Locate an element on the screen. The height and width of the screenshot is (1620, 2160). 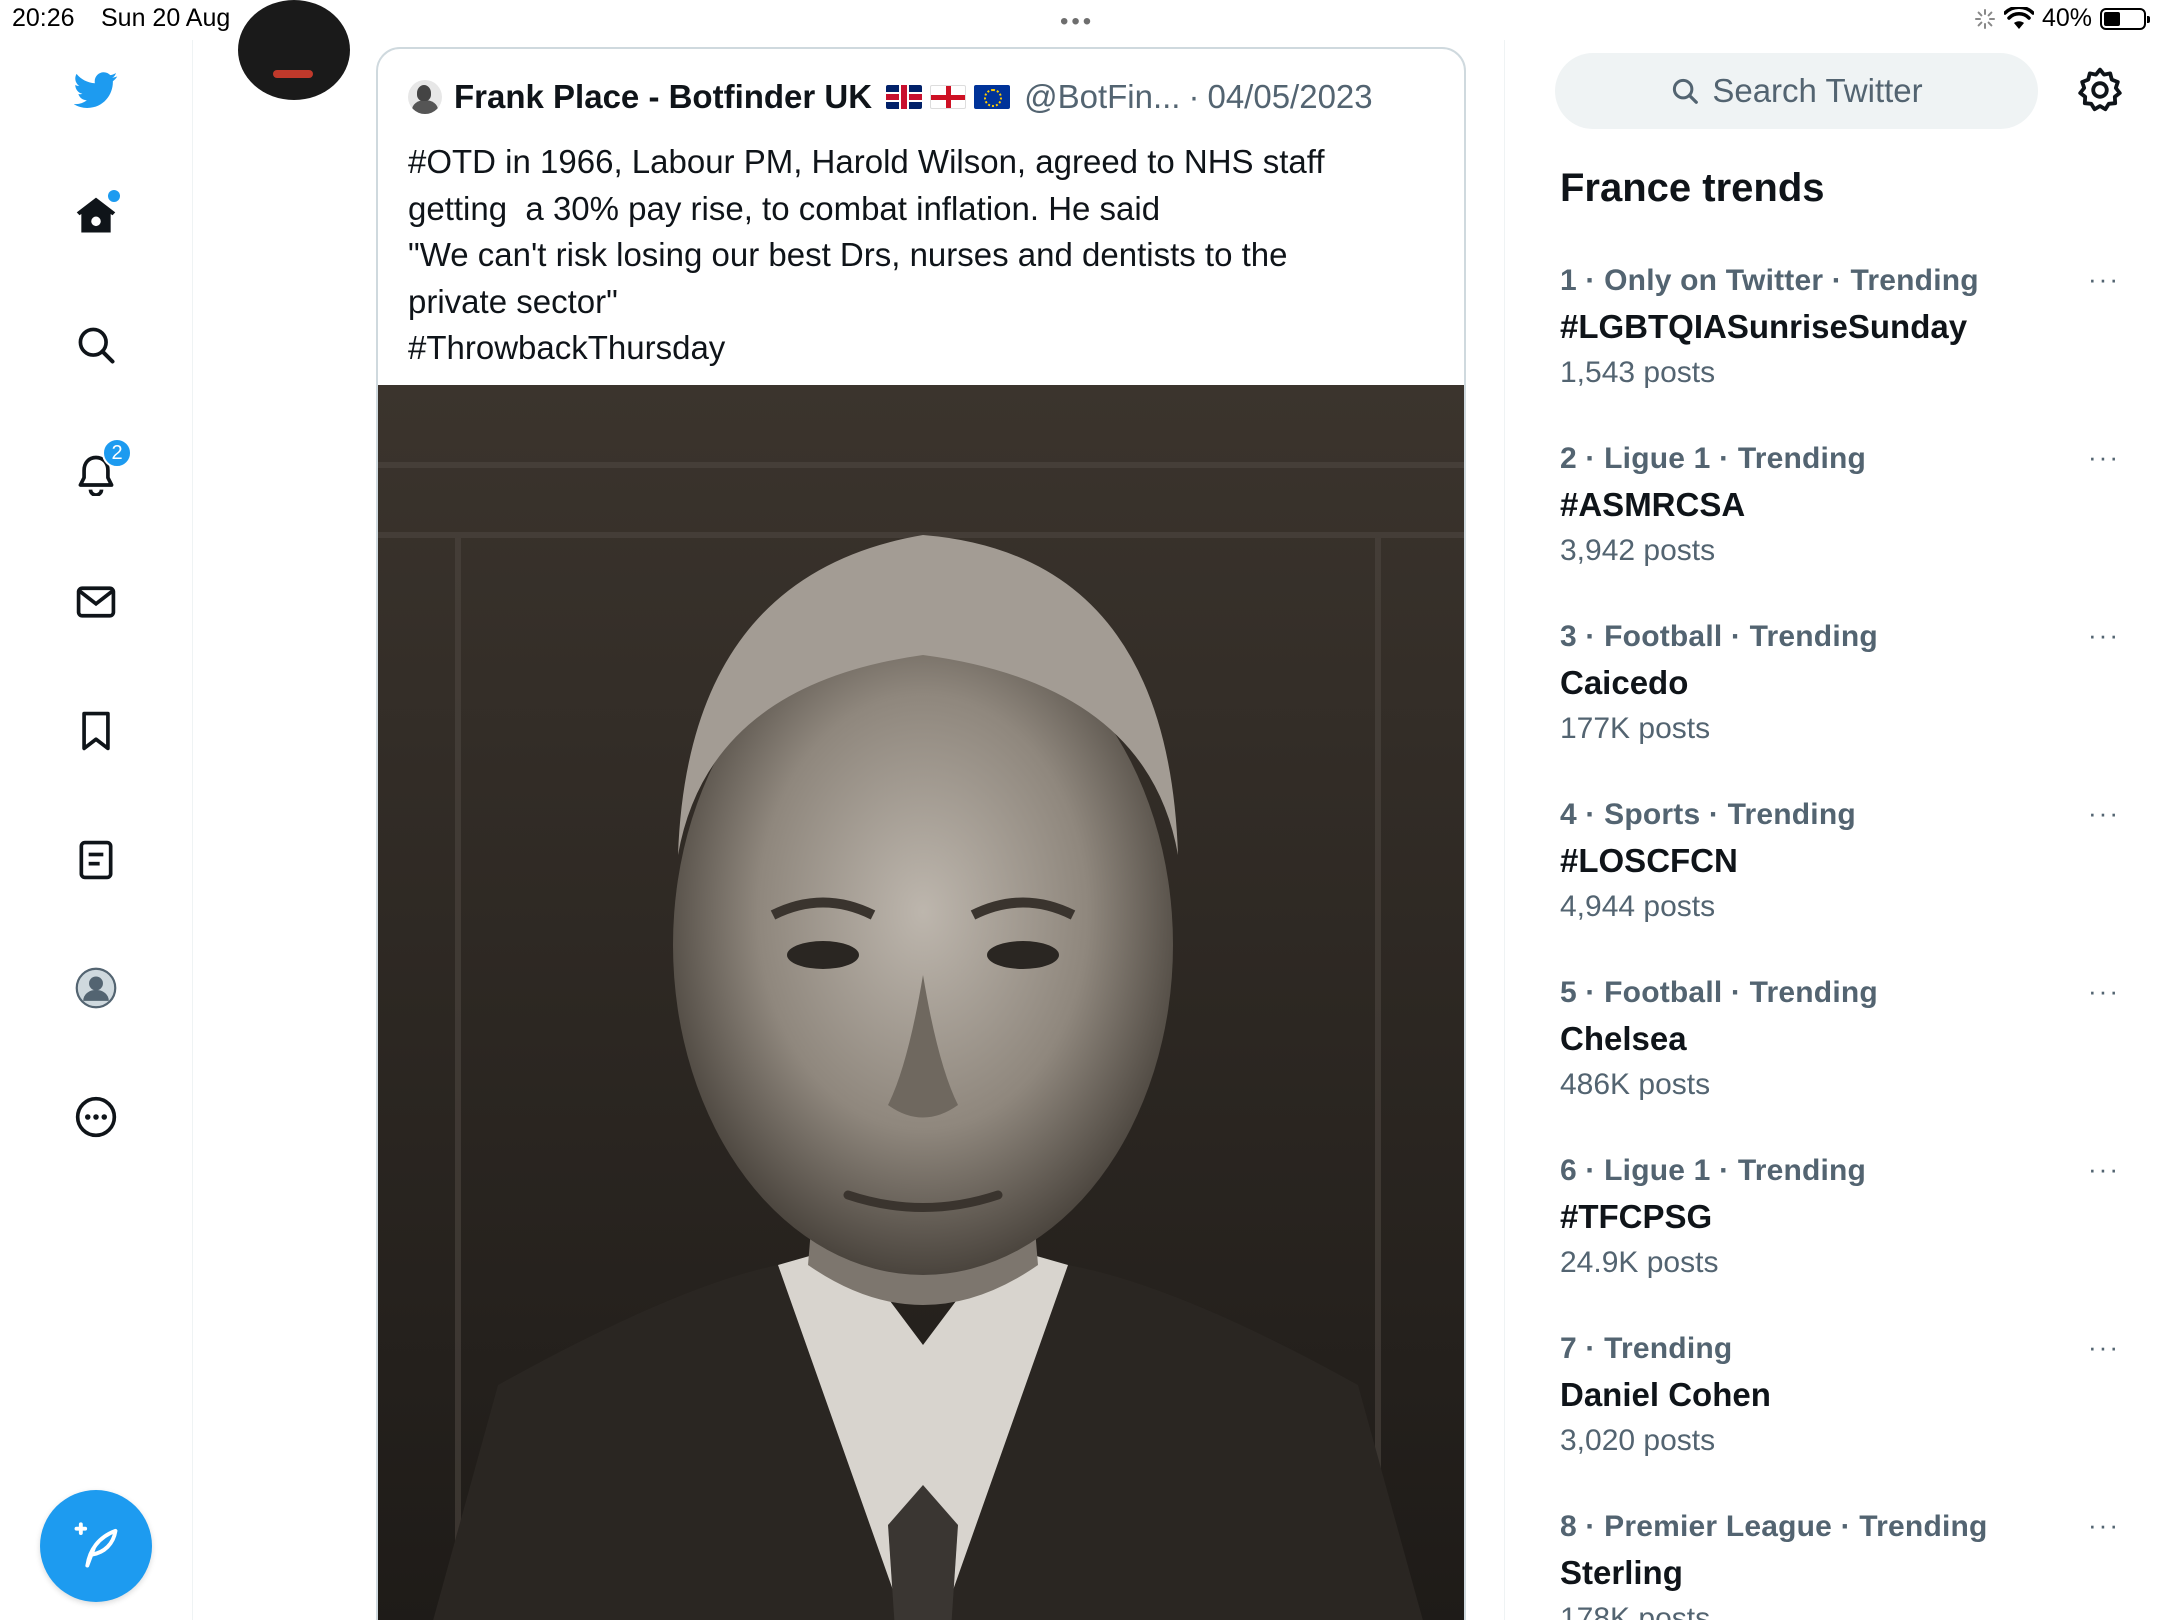
trend-post-count: 178K posts is located at coordinates (1635, 1611).